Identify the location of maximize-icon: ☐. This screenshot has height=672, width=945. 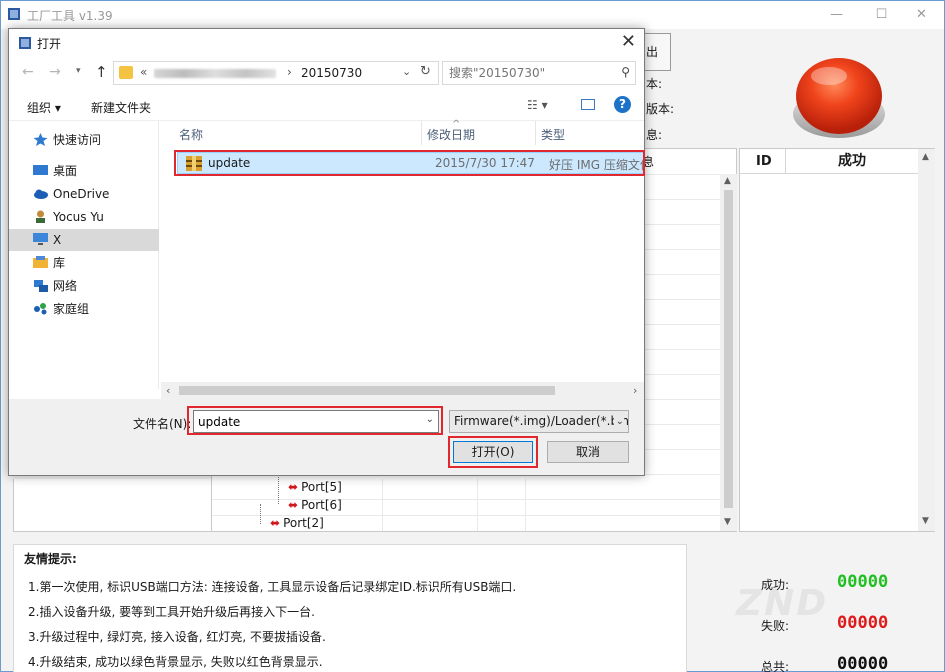
(881, 15).